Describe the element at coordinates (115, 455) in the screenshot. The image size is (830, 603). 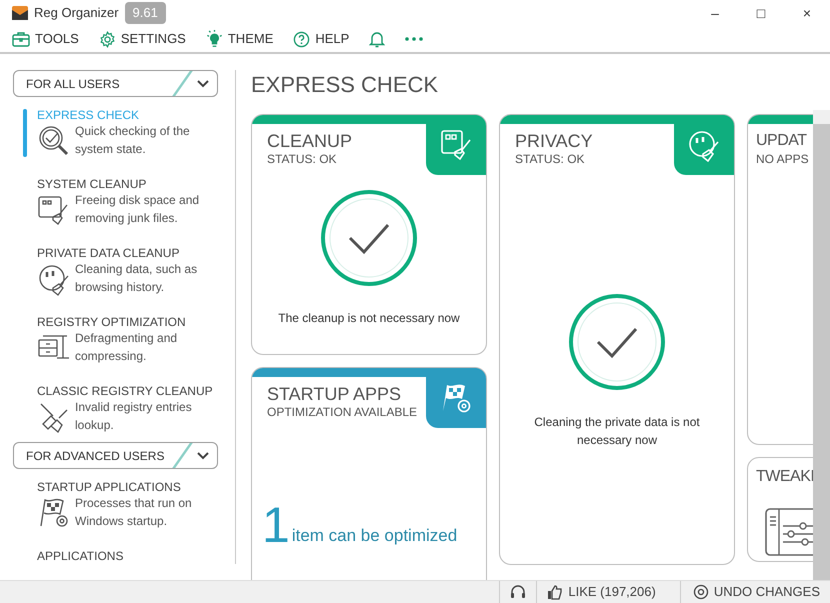
I see `group-dropdown: FOR ADVANCED USERS` at that location.